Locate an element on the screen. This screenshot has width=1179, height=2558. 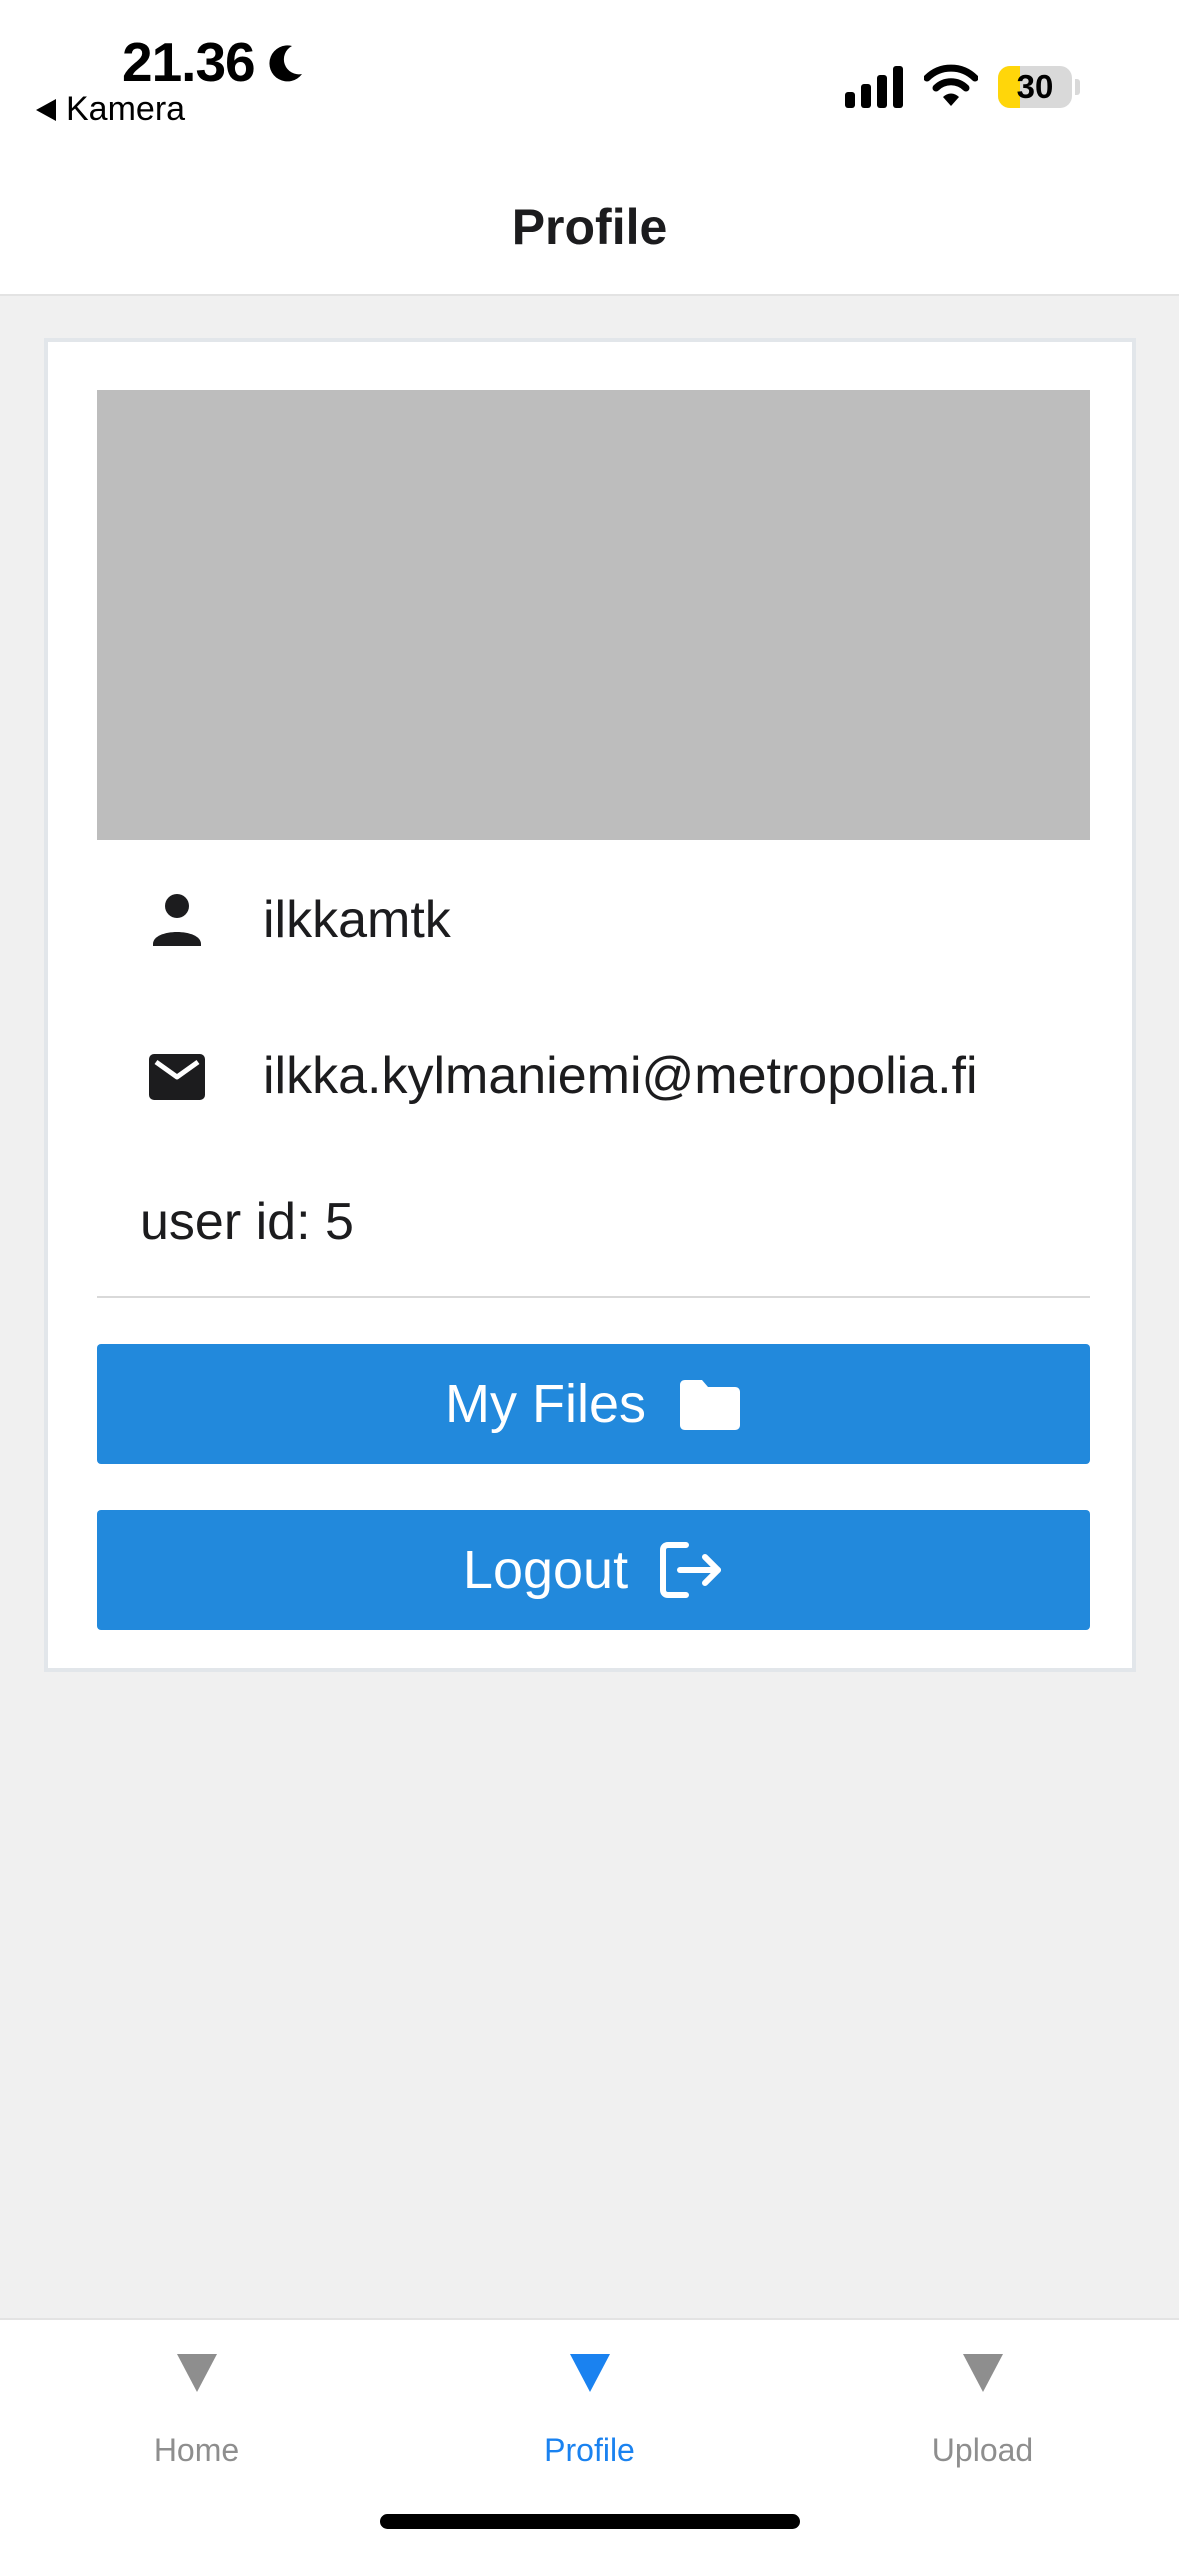
battery-icon: 30 is located at coordinates (1039, 87).